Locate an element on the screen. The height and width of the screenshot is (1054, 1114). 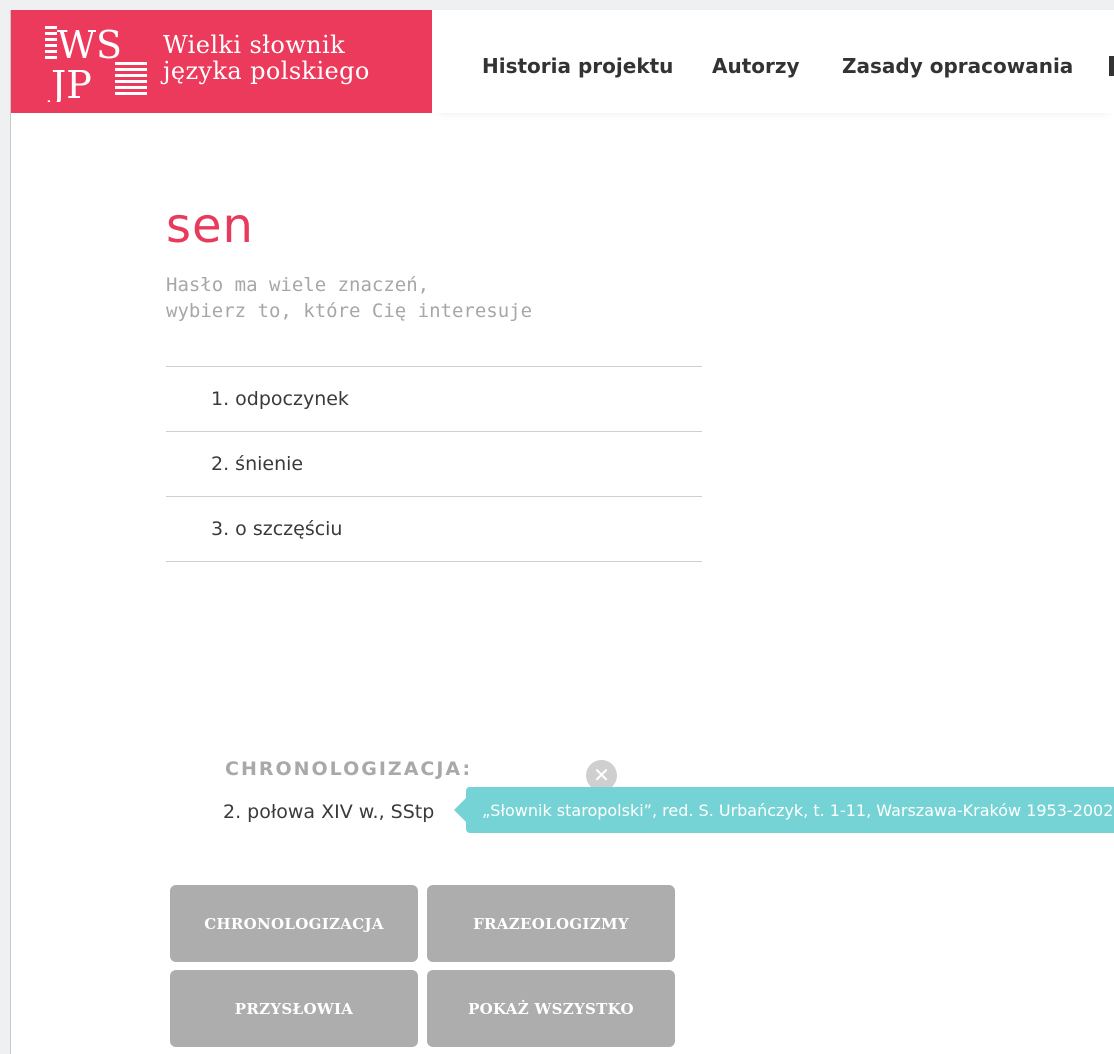
svg-text: WS is located at coordinates (89, 45).